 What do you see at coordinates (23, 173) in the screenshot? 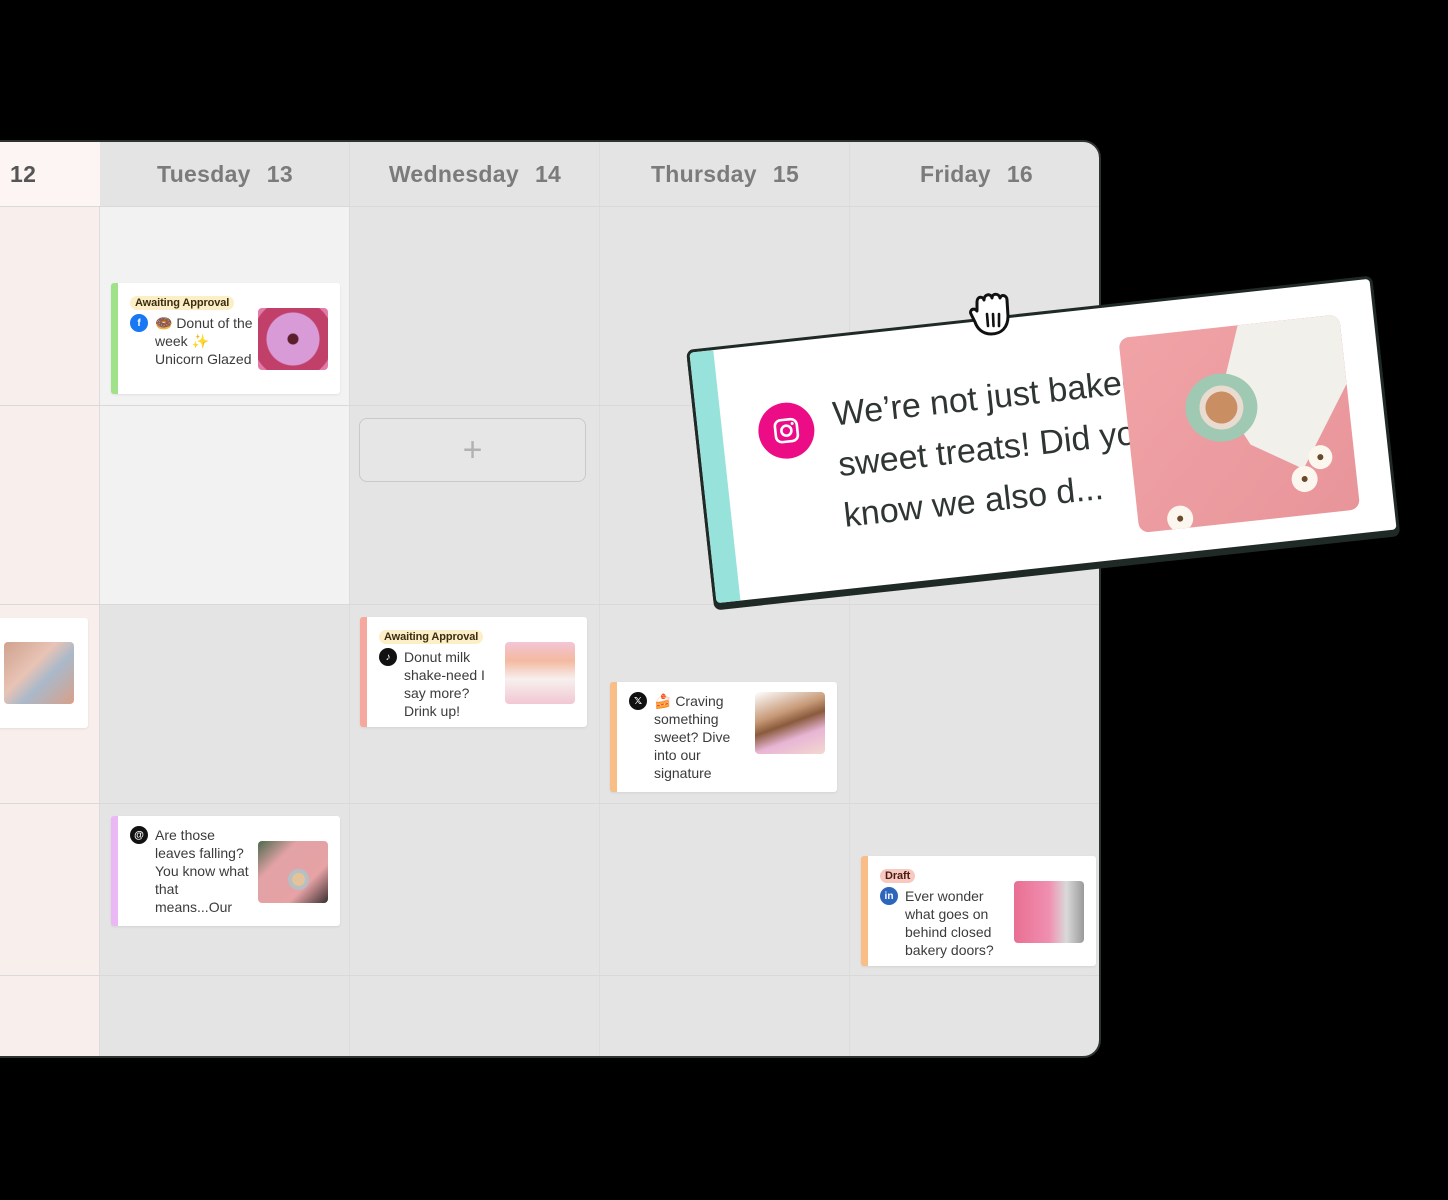
I see `day-date: 12` at bounding box center [23, 173].